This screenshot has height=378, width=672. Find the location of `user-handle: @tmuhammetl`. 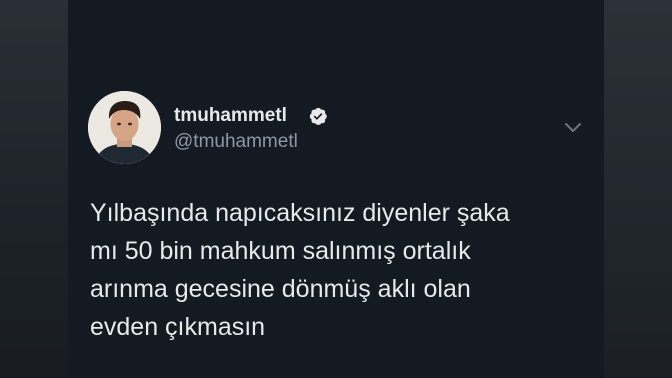

user-handle: @tmuhammetl is located at coordinates (236, 142).